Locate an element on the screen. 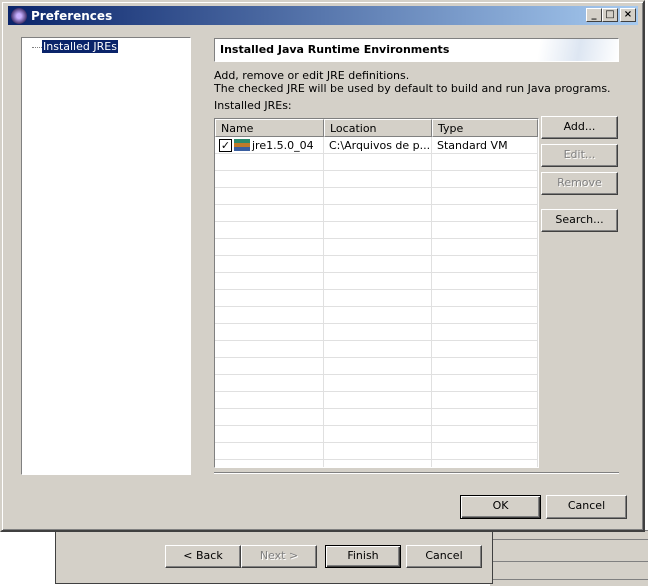 Image resolution: width=648 pixels, height=586 pixels. checkbox-icon: ✓ is located at coordinates (225, 145).